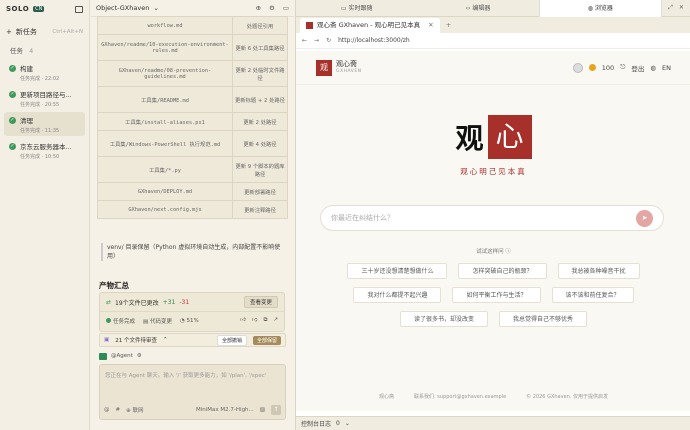 This screenshot has width=690, height=430. I want to click on file-change-desc: 更新部署路径, so click(260, 191).